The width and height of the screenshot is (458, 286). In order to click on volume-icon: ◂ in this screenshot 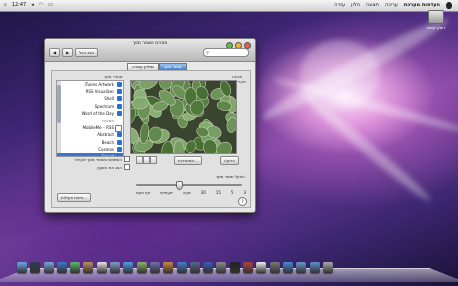, I will do `click(32, 5)`.